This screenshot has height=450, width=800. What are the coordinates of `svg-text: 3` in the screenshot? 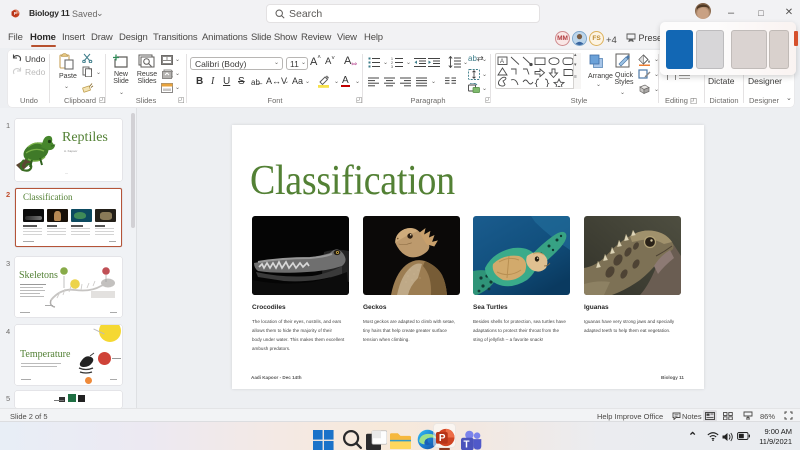 It's located at (392, 66).